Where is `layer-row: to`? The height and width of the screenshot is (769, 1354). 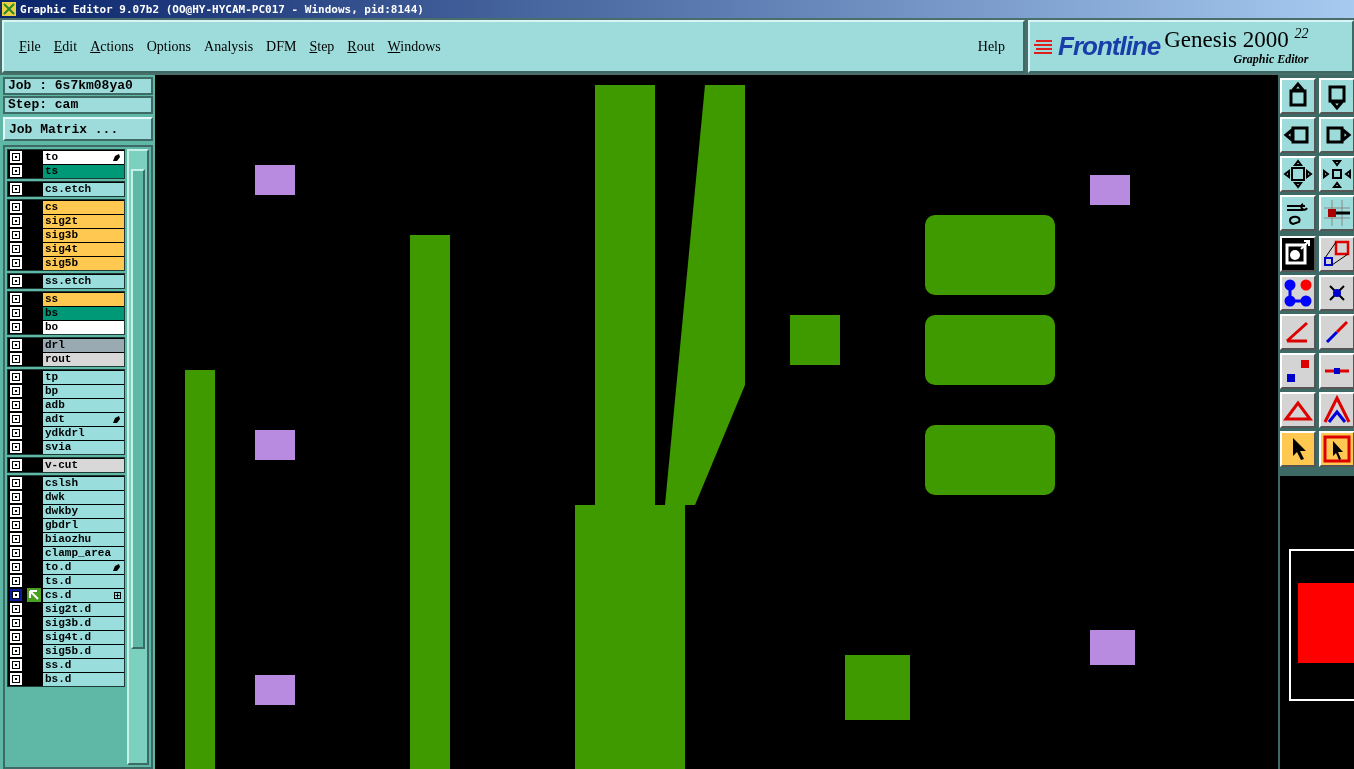 layer-row: to is located at coordinates (66, 157).